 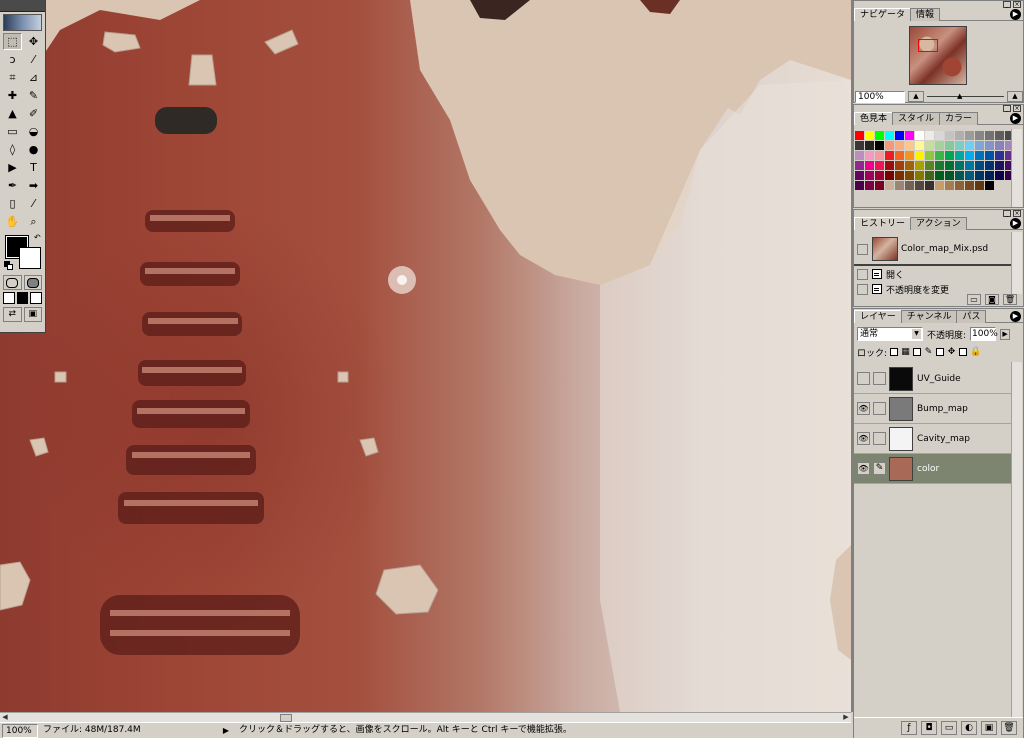 What do you see at coordinates (890, 334) in the screenshot?
I see `blend-mode-select: 通常 ▼` at bounding box center [890, 334].